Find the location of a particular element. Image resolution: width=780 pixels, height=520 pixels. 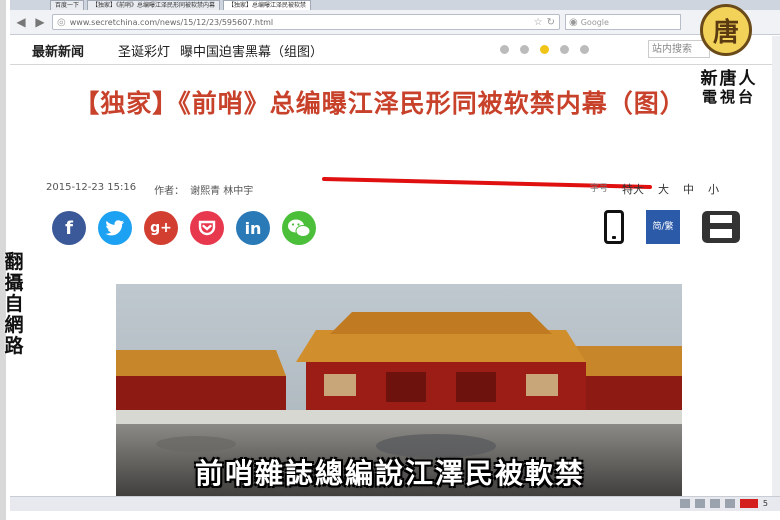

search-engine-icon: ◉ is located at coordinates (573, 22).